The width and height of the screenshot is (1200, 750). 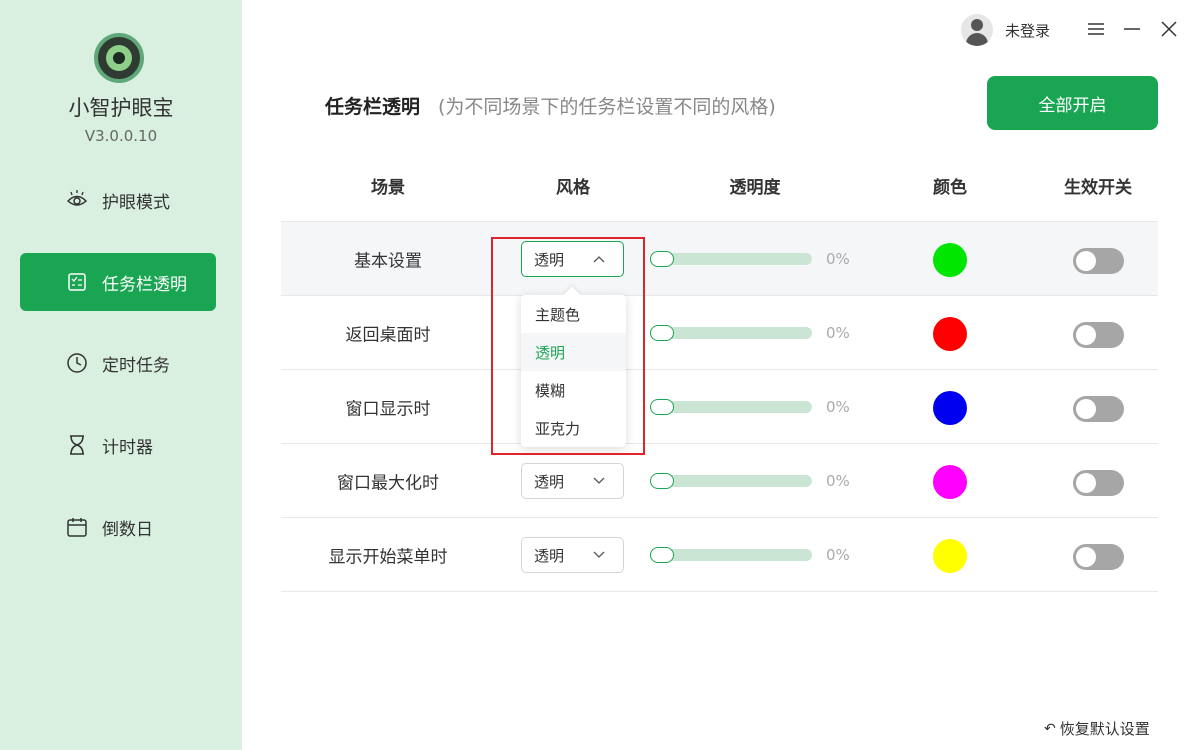 What do you see at coordinates (599, 259) in the screenshot?
I see `chevron-up-icon` at bounding box center [599, 259].